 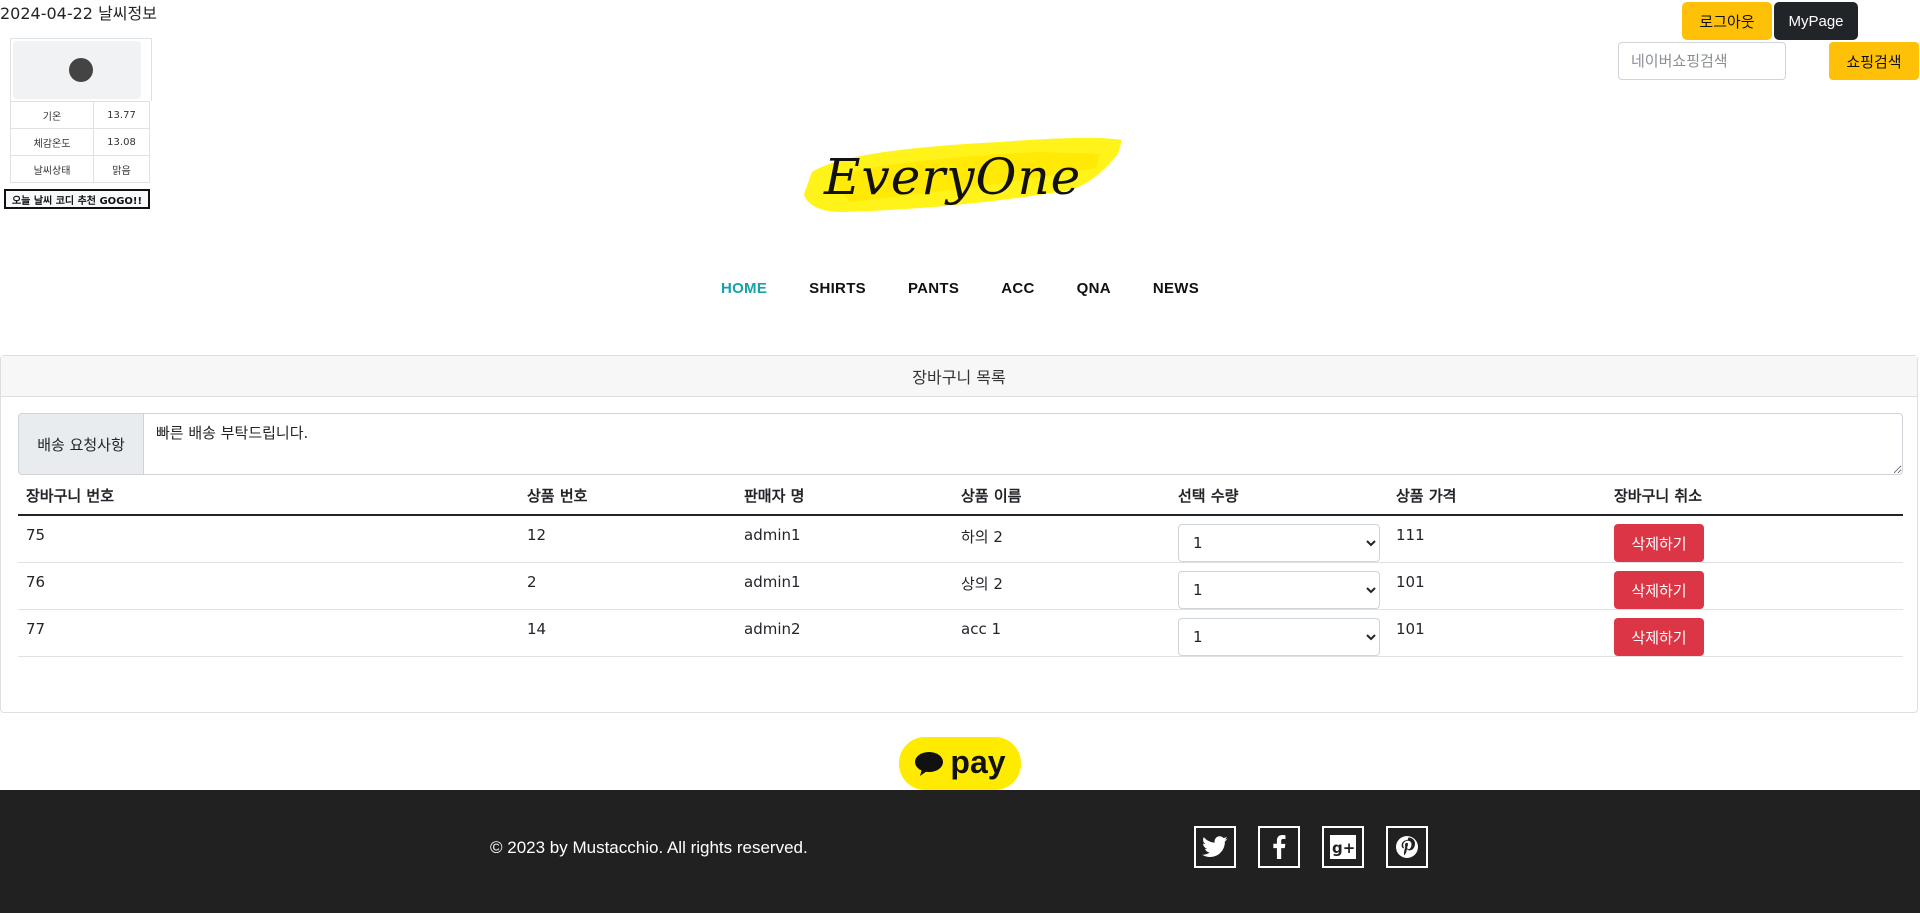 I want to click on nav-qna: QNA, so click(x=1094, y=288).